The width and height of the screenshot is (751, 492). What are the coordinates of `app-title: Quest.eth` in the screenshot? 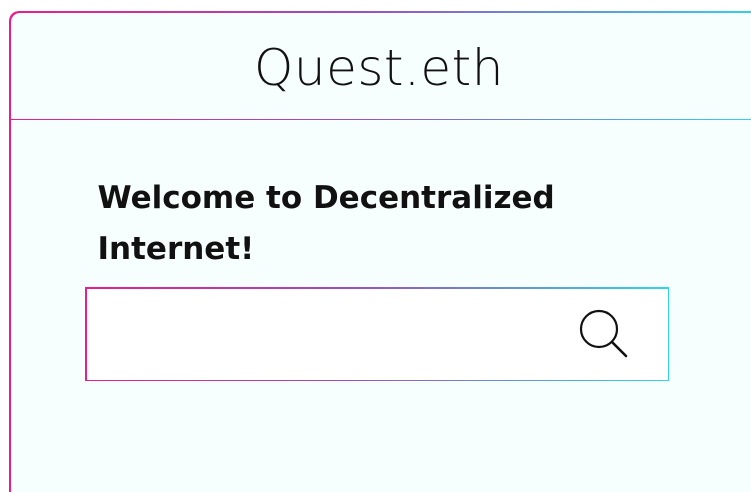 It's located at (379, 68).